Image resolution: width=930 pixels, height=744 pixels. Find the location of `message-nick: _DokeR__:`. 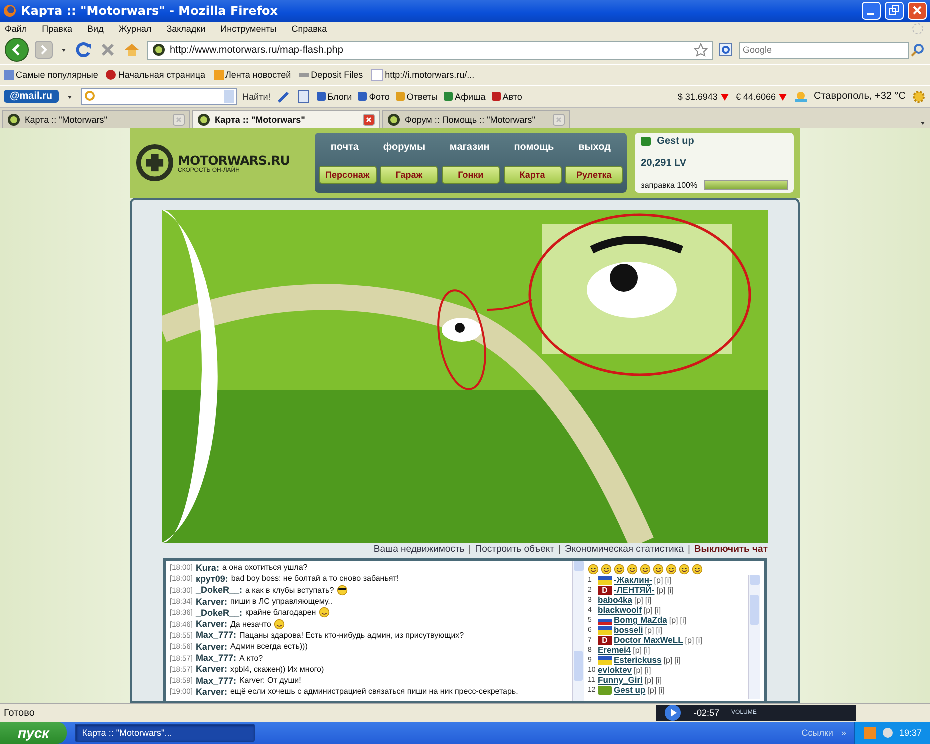

message-nick: _DokeR__: is located at coordinates (219, 613).